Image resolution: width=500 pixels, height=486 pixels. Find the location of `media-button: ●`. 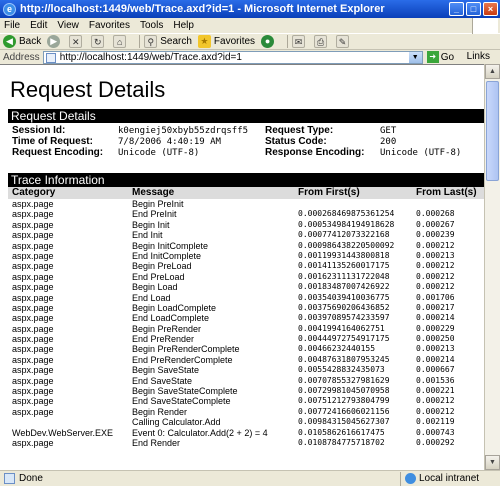

media-button: ● is located at coordinates (269, 41).